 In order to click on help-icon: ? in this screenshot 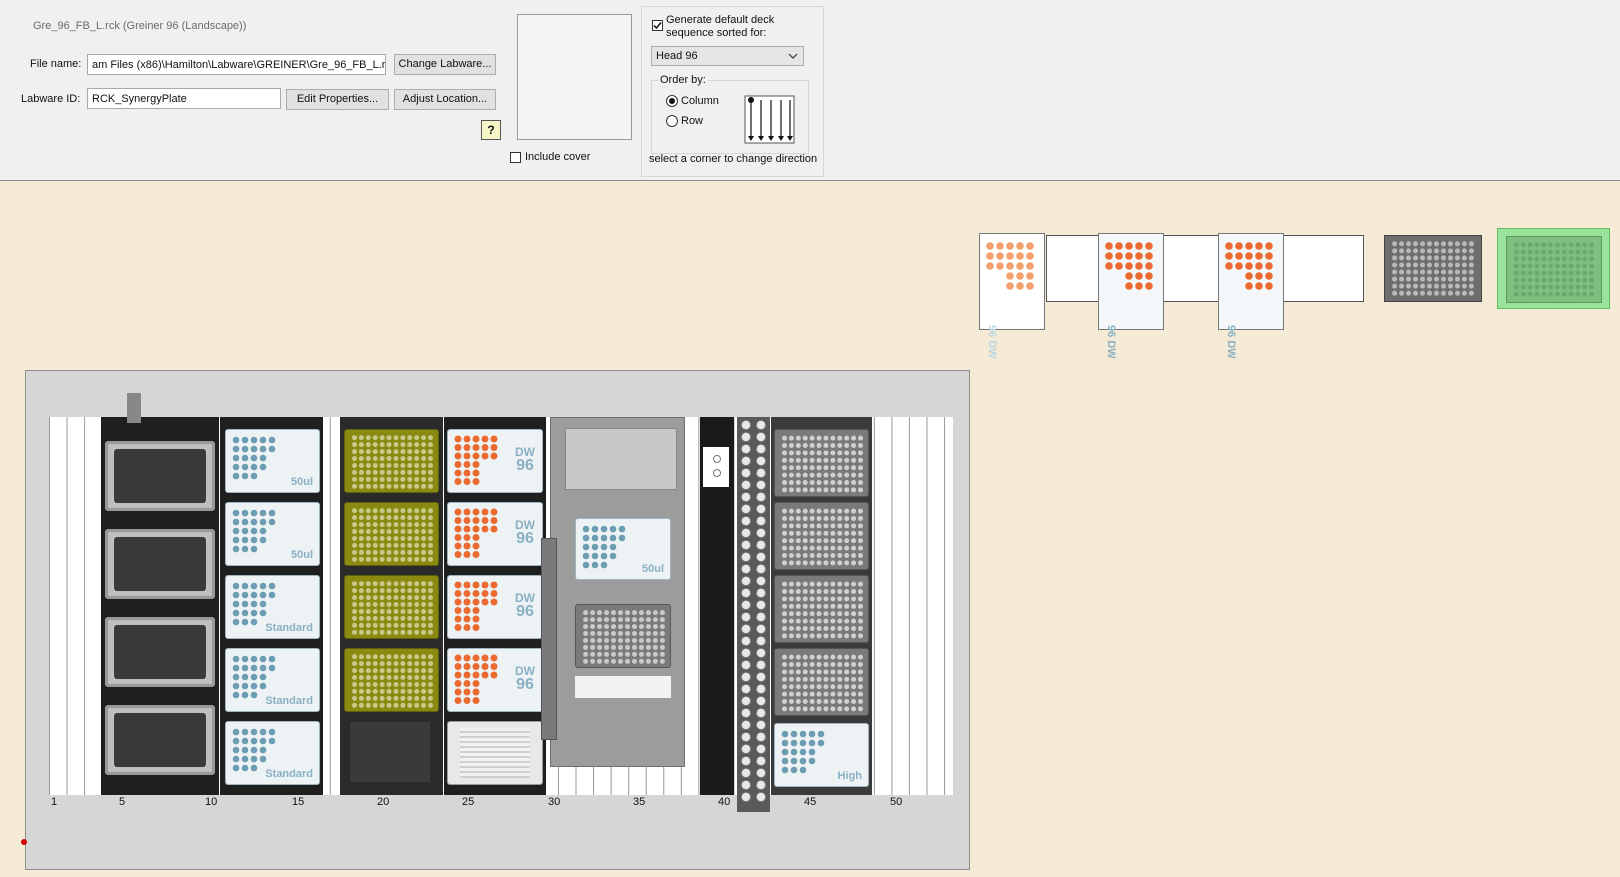, I will do `click(491, 130)`.